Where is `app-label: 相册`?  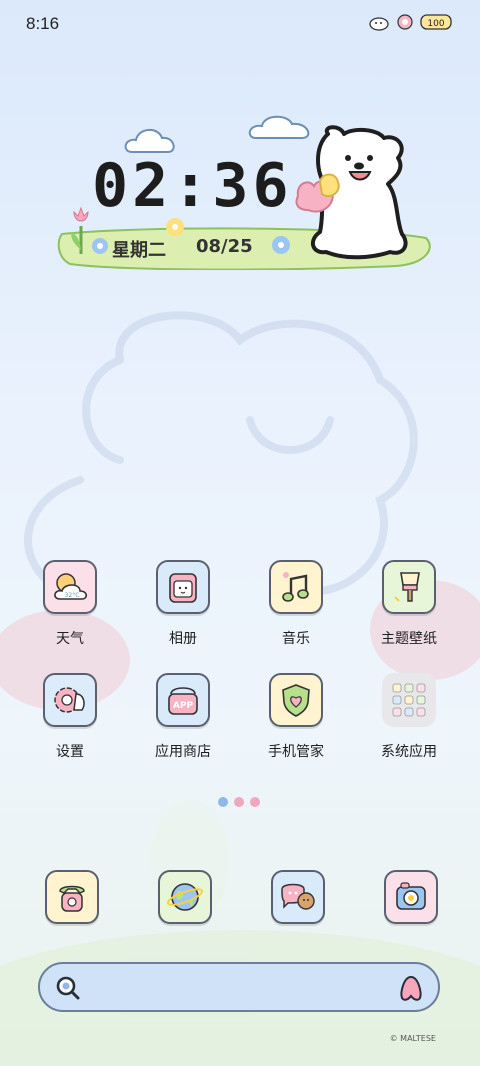 app-label: 相册 is located at coordinates (183, 639).